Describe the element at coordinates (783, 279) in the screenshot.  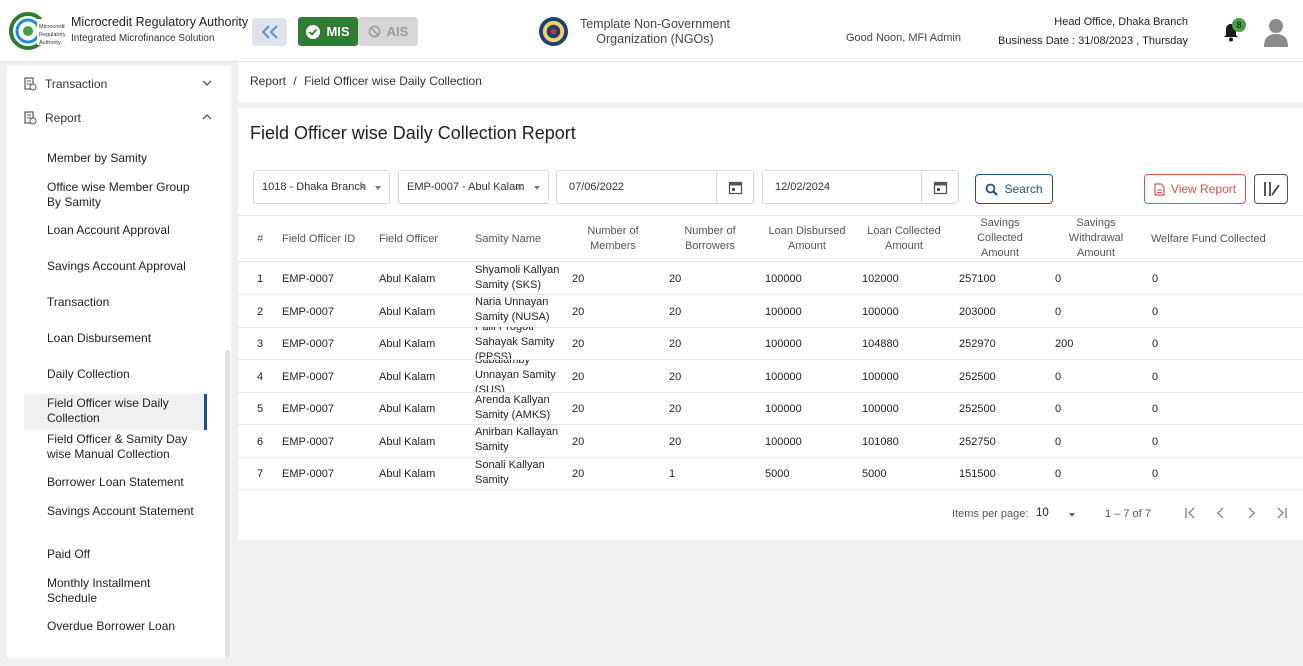
I see `loan-disbursed: 100000` at that location.